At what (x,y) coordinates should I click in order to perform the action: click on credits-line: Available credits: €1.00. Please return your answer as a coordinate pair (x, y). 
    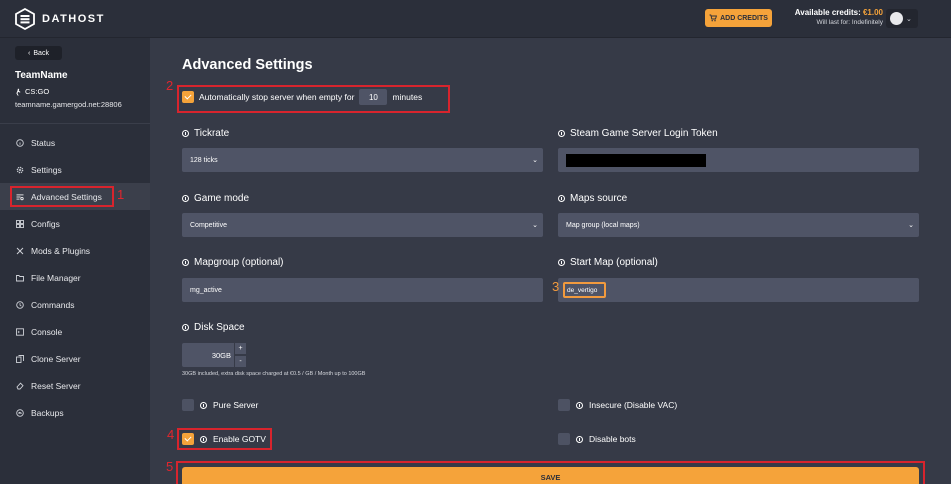
    Looking at the image, I should click on (839, 12).